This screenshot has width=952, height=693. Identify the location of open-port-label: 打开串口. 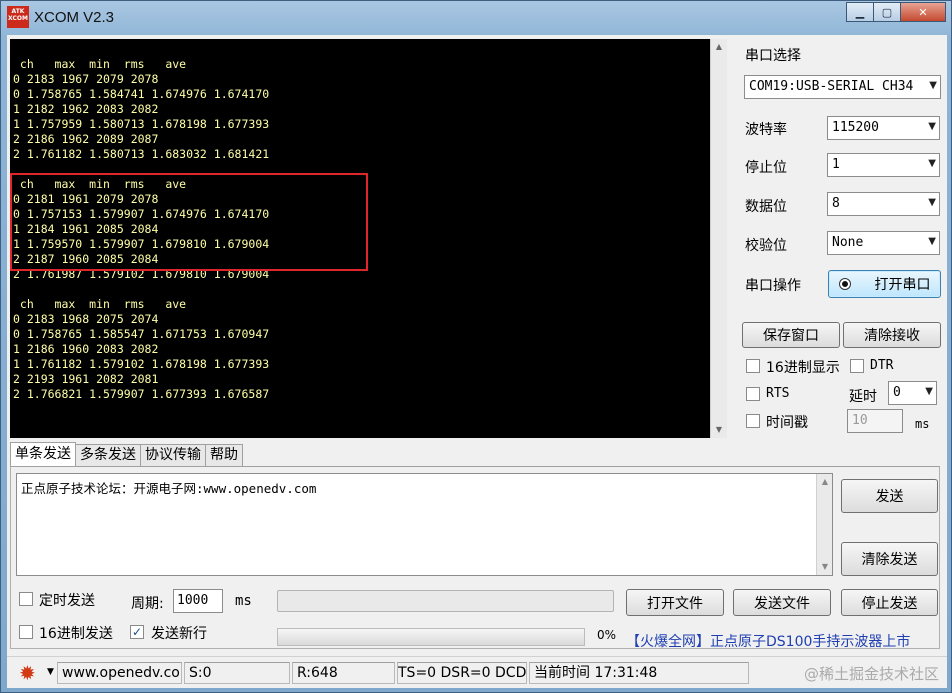
(902, 285).